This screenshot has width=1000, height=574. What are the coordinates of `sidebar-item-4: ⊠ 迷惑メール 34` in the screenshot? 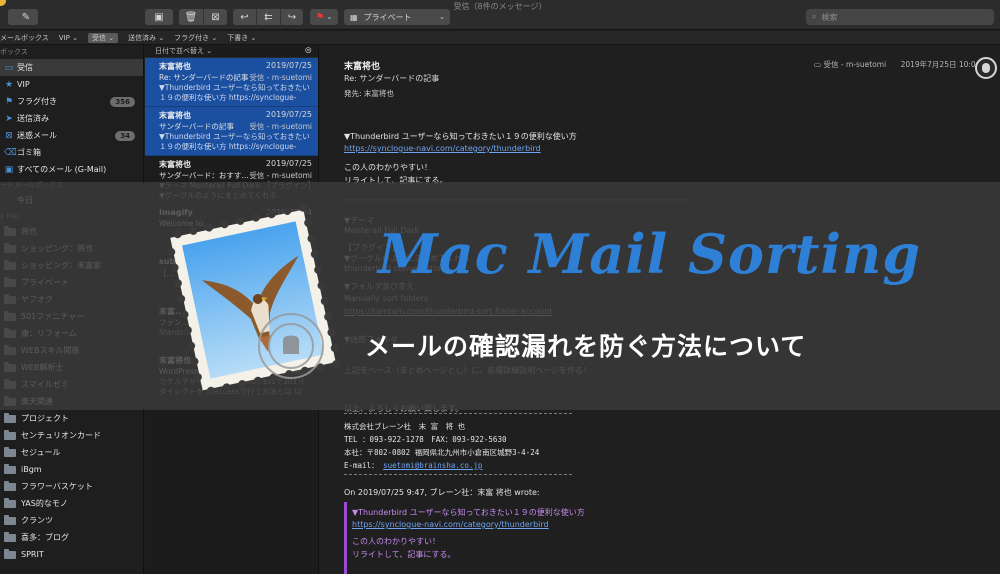 It's located at (71, 135).